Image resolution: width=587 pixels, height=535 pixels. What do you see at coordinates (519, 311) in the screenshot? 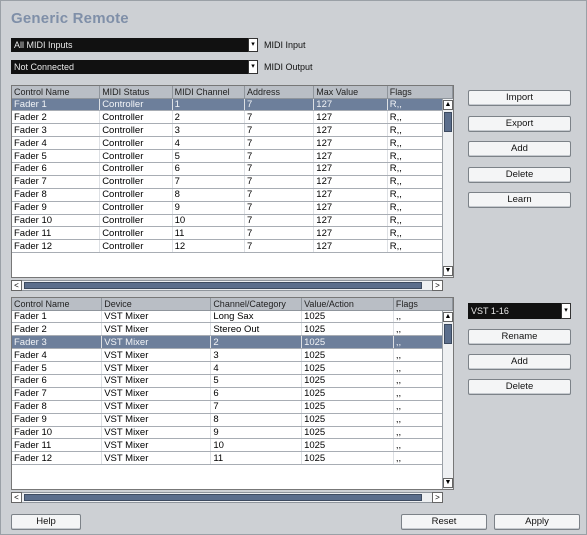
I see `bank-select: VST 1-16 ▾` at bounding box center [519, 311].